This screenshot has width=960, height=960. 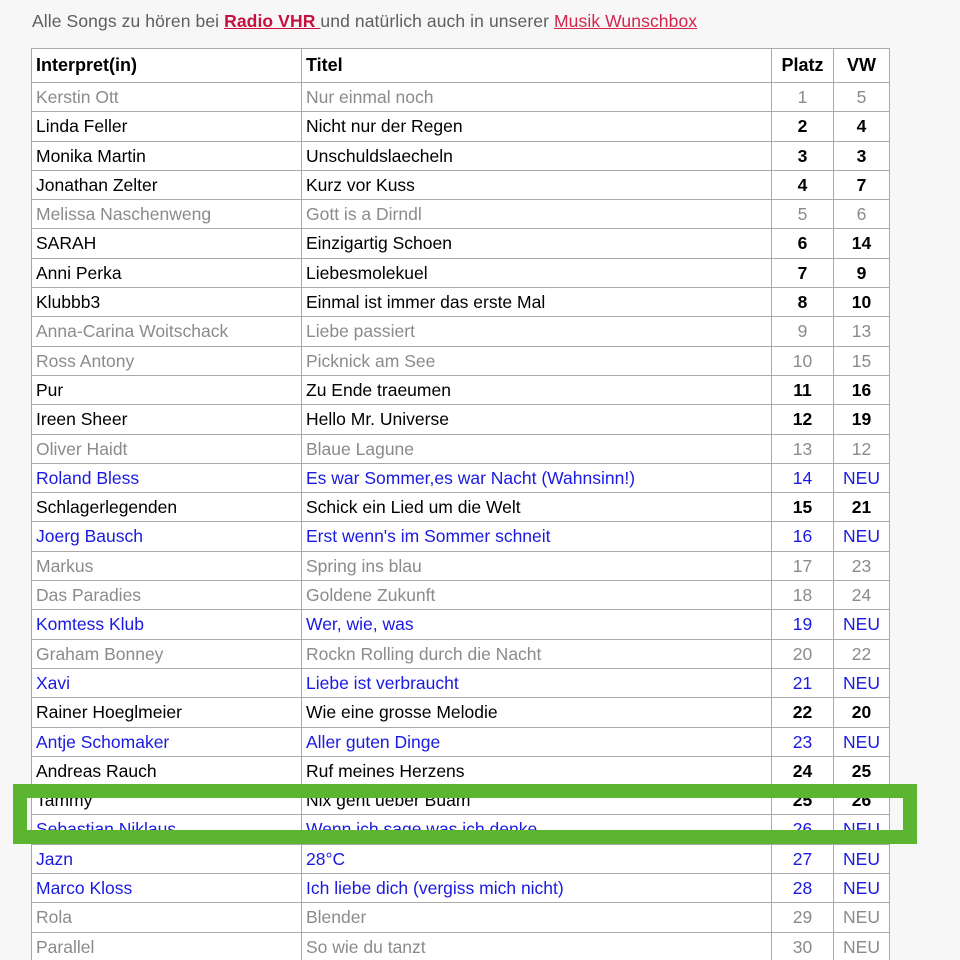 What do you see at coordinates (460, 273) in the screenshot?
I see `table-row: Anni Perka Liebesmolekuel 7 9` at bounding box center [460, 273].